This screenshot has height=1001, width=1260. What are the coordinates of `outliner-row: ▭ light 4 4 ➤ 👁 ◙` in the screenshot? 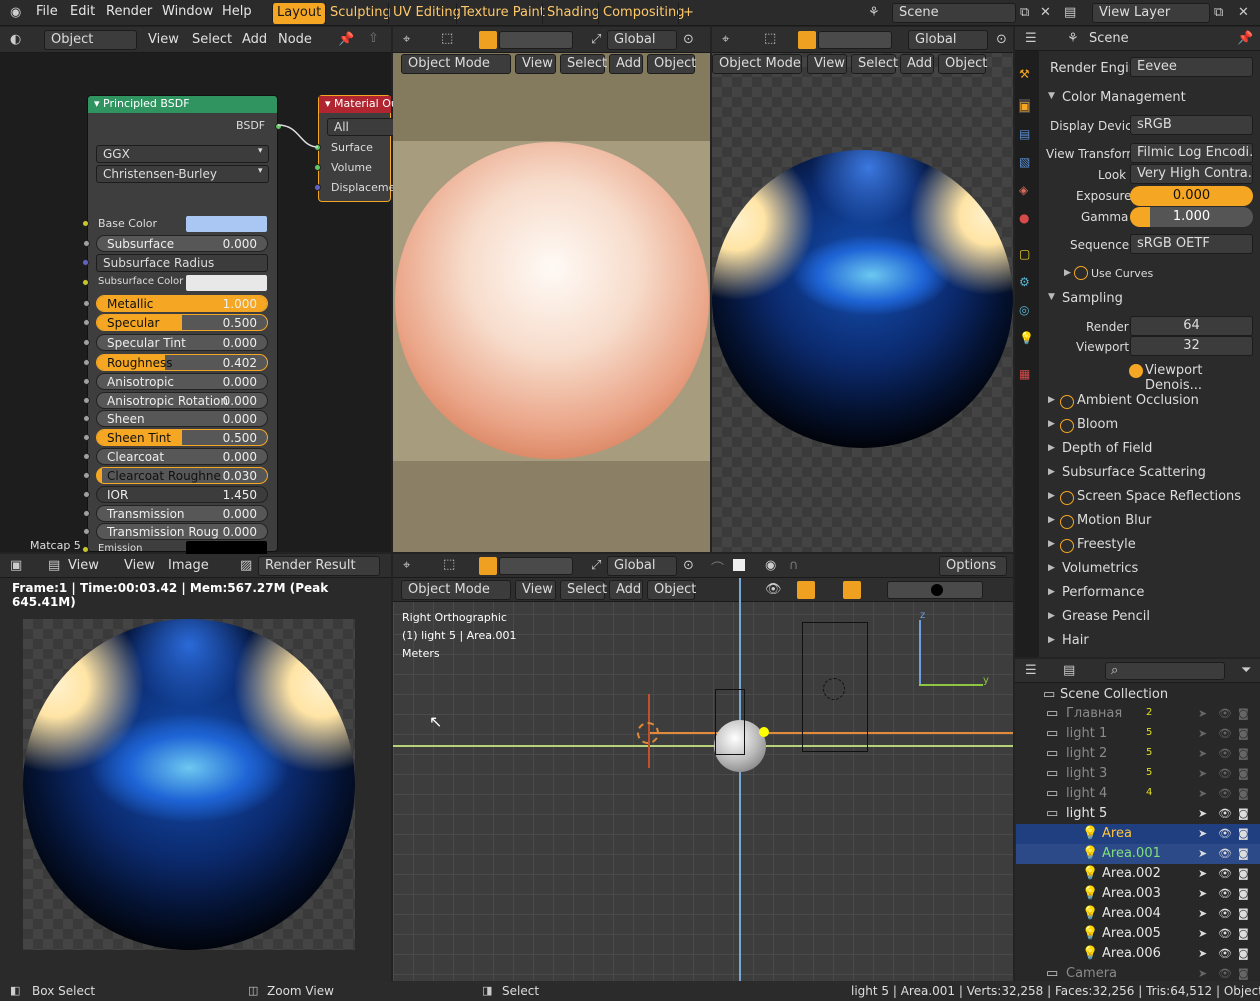 It's located at (1138, 794).